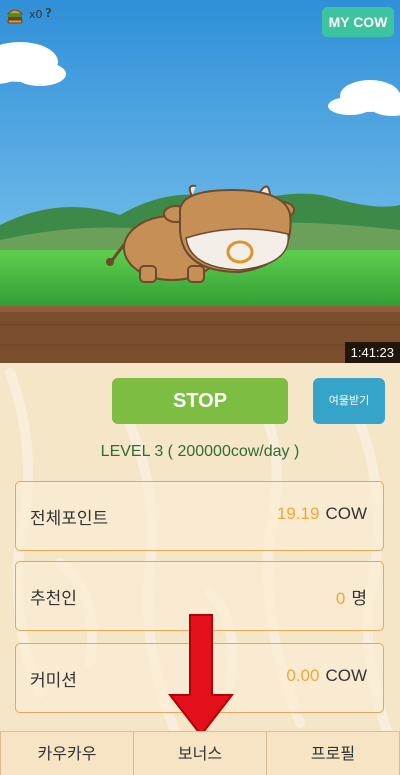 The image size is (400, 775). I want to click on card-value: 0.00 COW, so click(326, 676).